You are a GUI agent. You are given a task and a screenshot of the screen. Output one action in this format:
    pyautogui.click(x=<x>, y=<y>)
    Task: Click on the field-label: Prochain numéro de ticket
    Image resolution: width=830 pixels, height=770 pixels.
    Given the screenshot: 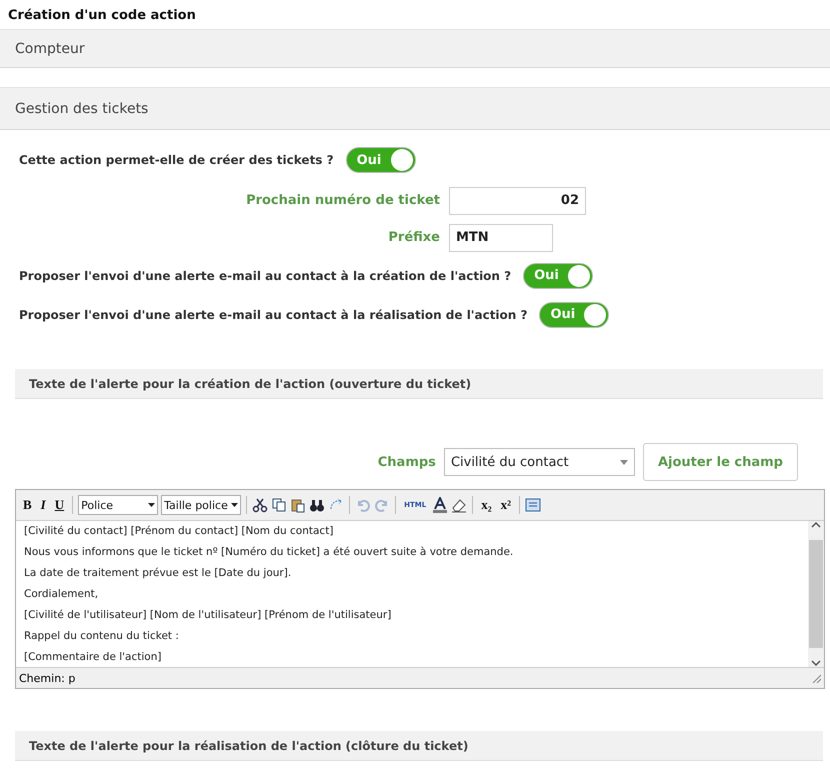 What is the action you would take?
    pyautogui.click(x=343, y=200)
    